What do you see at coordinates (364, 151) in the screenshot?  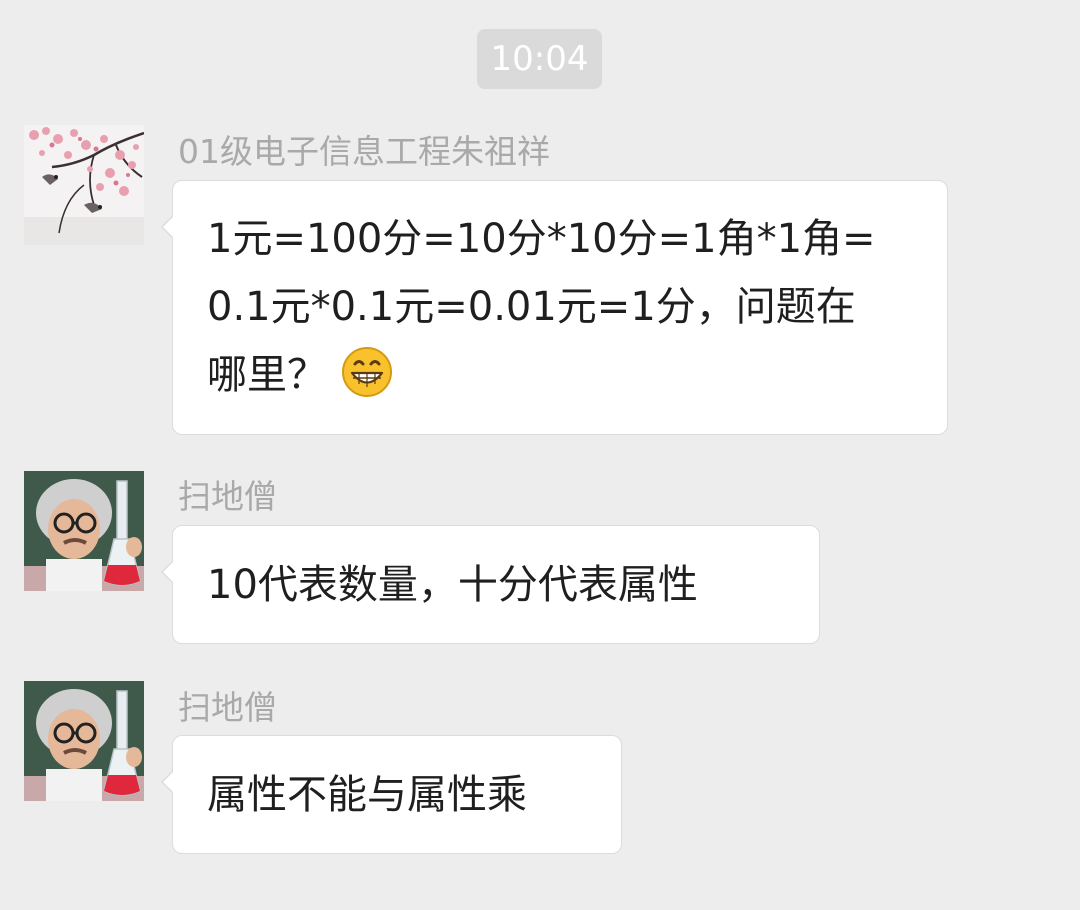 I see `sender-name: 01级电子信息工程朱祖祥` at bounding box center [364, 151].